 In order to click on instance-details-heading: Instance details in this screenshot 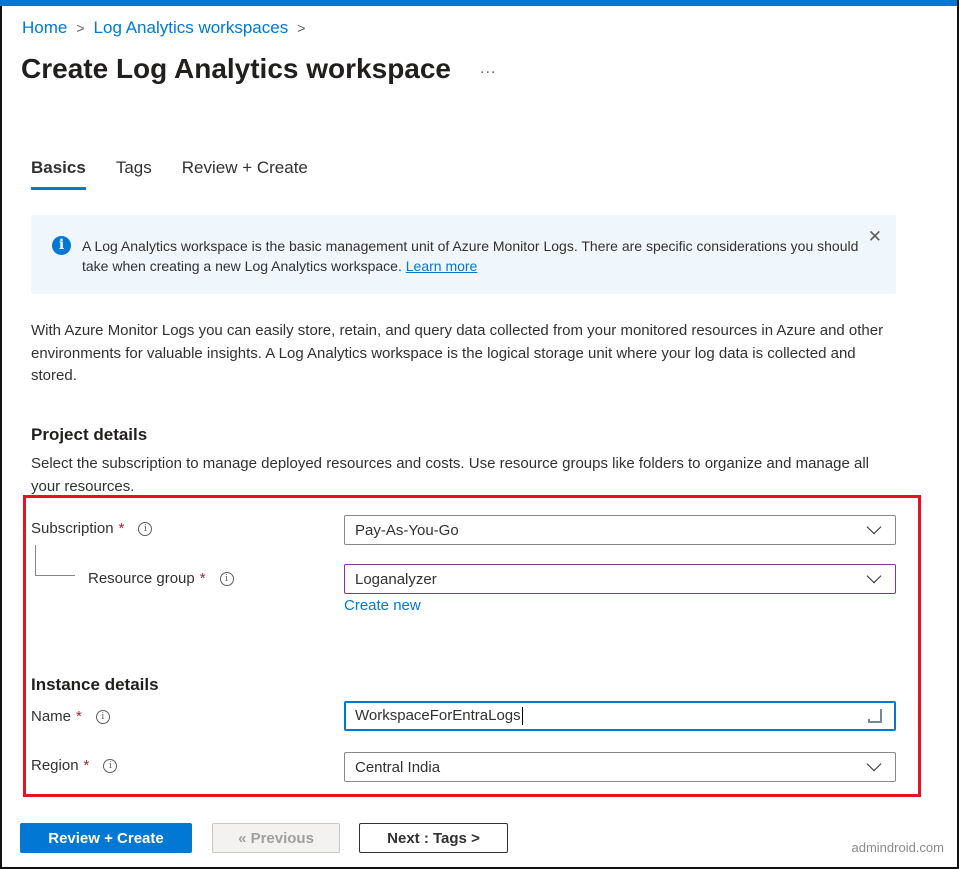, I will do `click(95, 684)`.